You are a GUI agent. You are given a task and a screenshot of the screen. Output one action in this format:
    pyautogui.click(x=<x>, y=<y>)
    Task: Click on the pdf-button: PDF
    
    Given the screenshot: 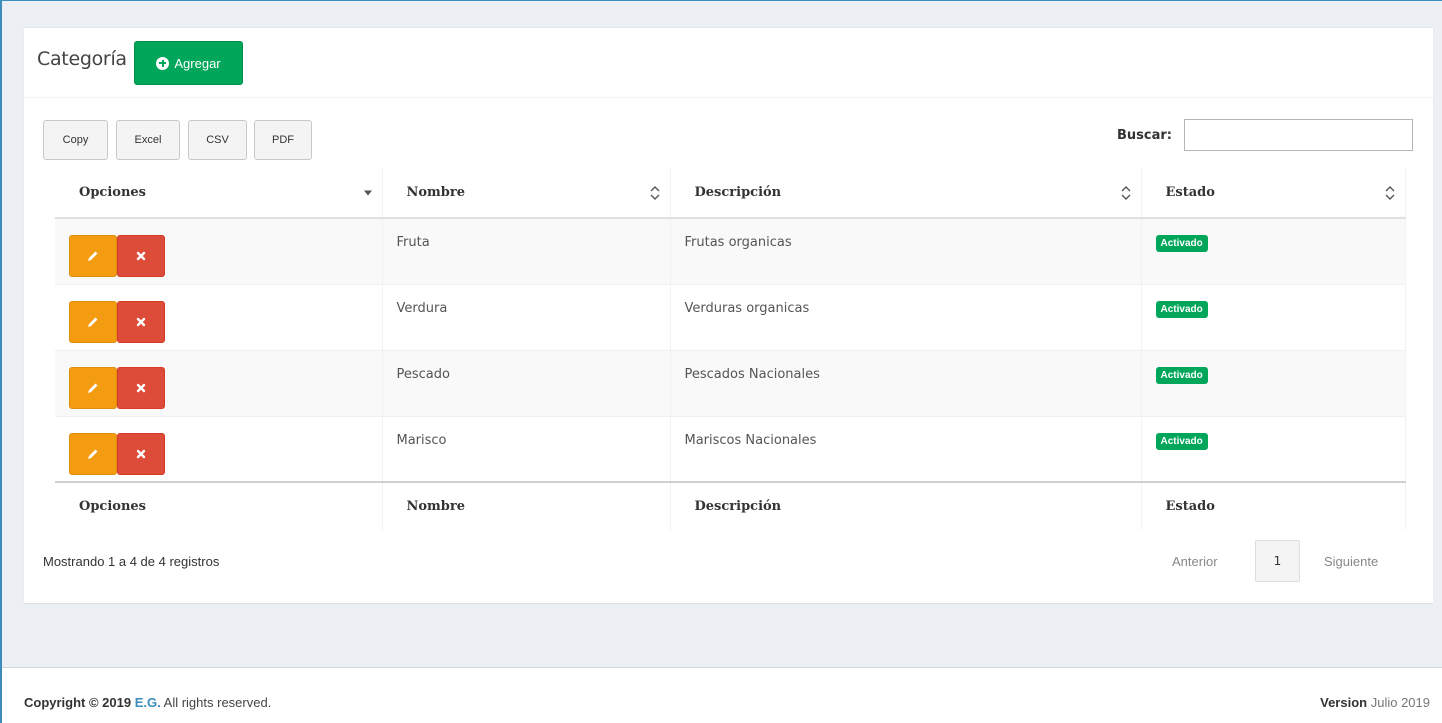 What is the action you would take?
    pyautogui.click(x=283, y=140)
    